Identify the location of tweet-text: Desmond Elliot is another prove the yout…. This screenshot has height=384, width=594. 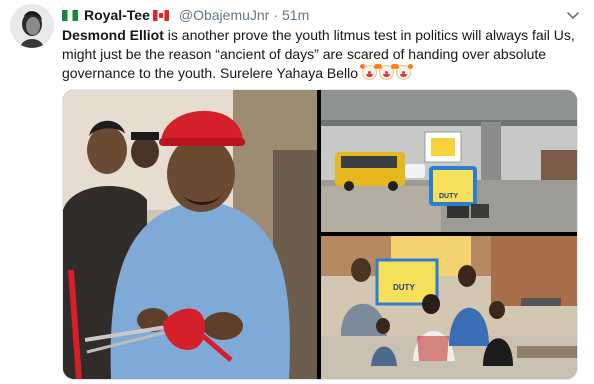
(322, 54).